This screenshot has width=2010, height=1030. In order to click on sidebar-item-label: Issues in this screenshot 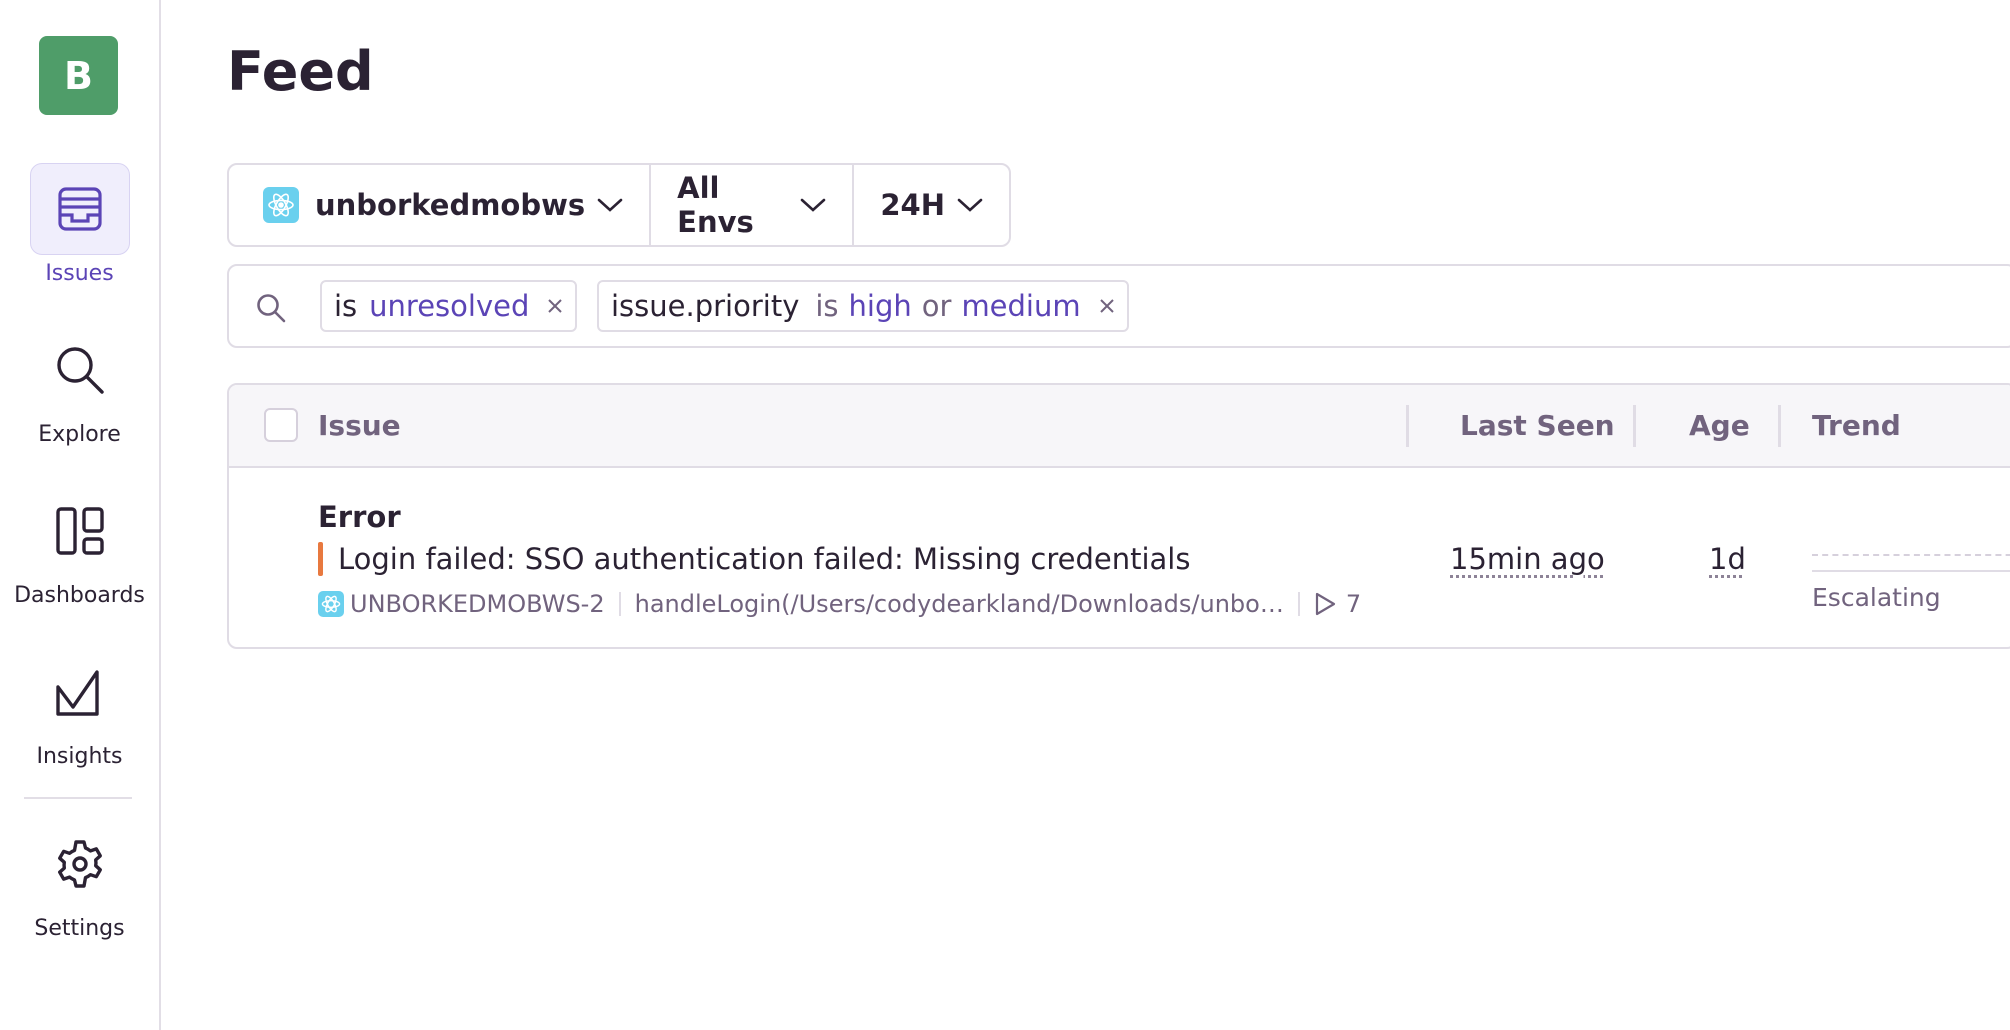, I will do `click(79, 273)`.